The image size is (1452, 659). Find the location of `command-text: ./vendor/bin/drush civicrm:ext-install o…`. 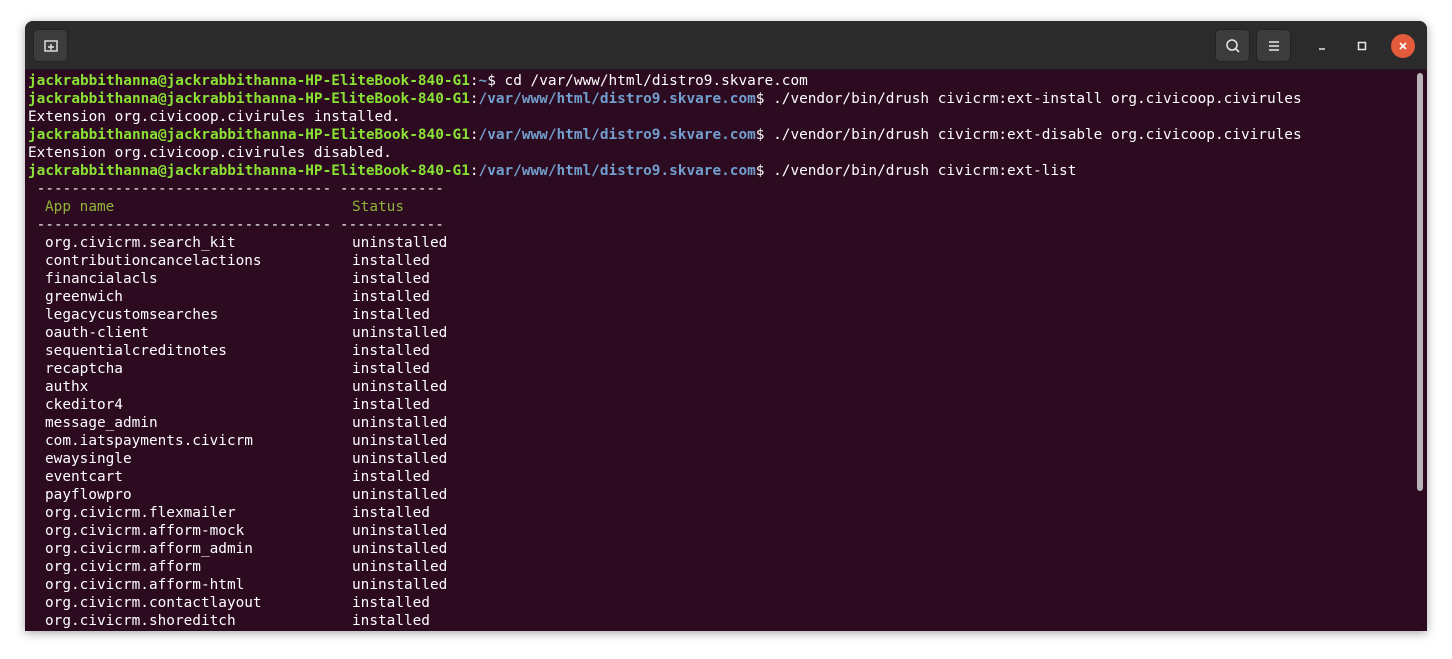

command-text: ./vendor/bin/drush civicrm:ext-install o… is located at coordinates (1033, 99).